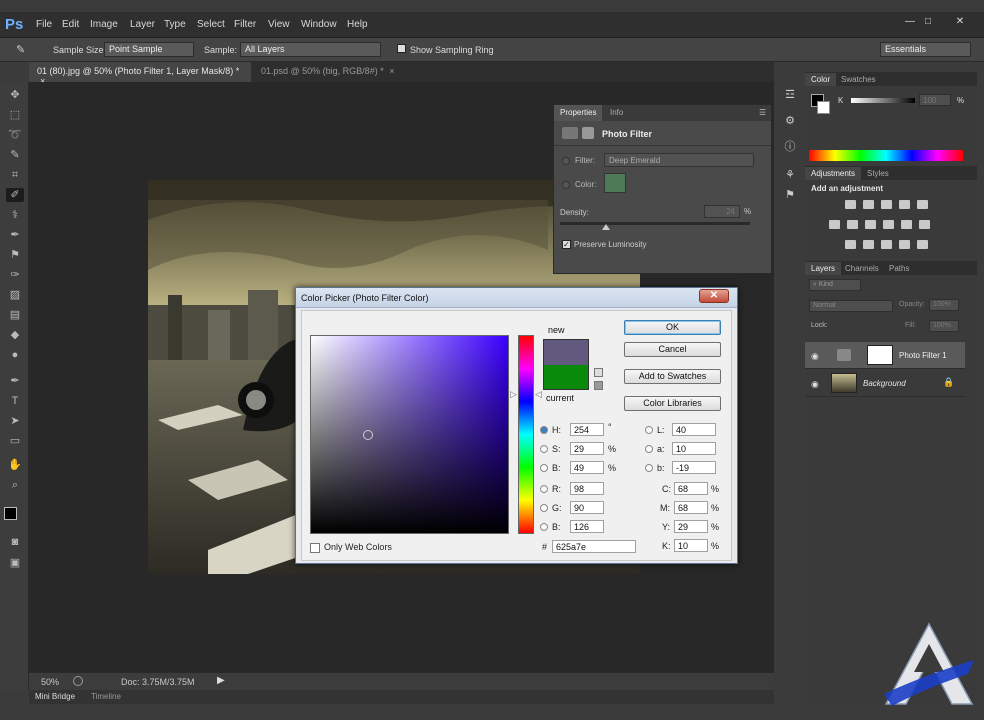  What do you see at coordinates (790, 95) in the screenshot?
I see `history-icon: ☲` at bounding box center [790, 95].